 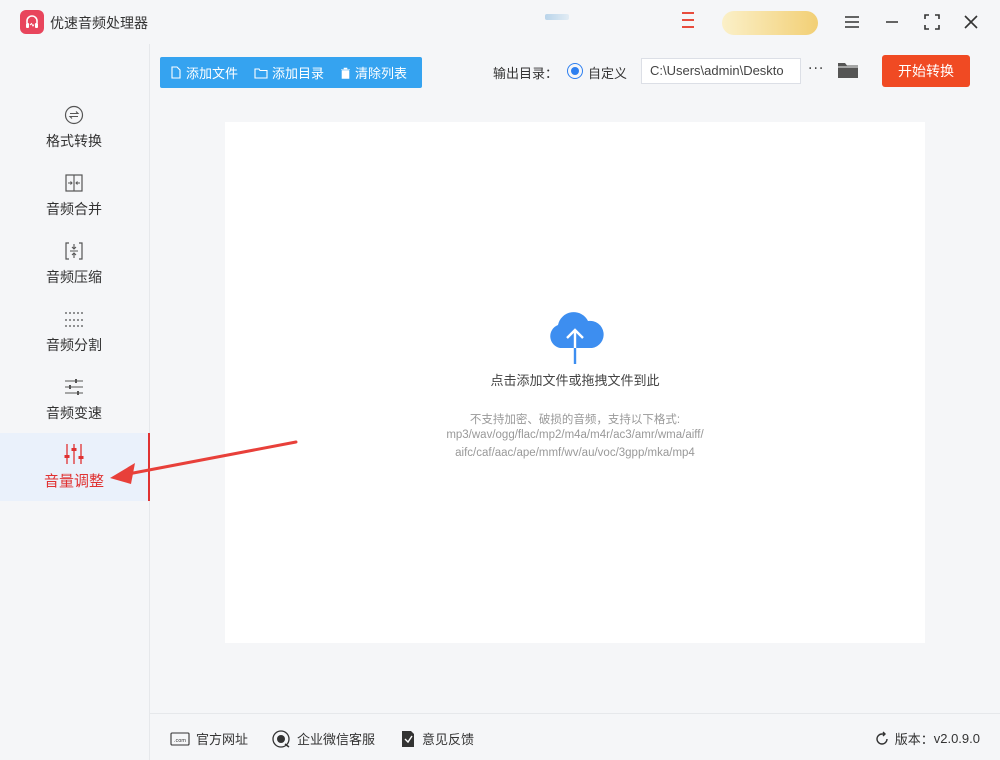 I want to click on sidebar-item-format-convert: 格式转换, so click(x=74, y=127).